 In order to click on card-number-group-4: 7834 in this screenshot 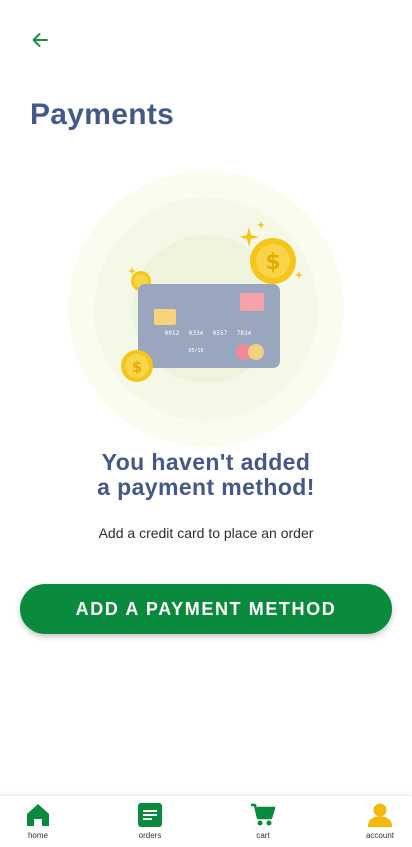, I will do `click(244, 333)`.